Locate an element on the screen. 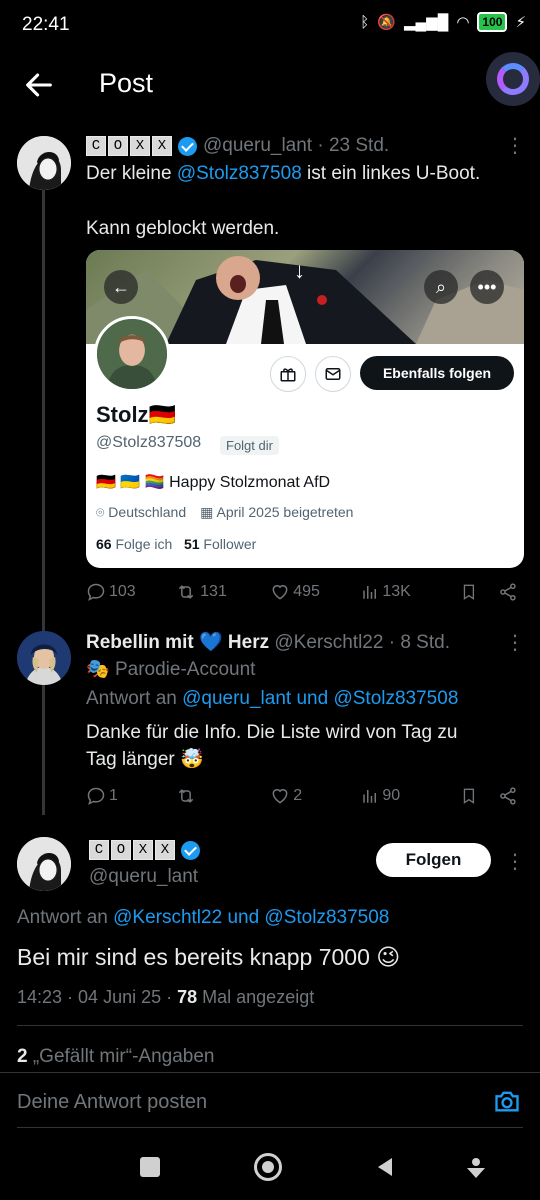 The image size is (540, 1200). parody-mask-icon: 🎭 is located at coordinates (98, 669).